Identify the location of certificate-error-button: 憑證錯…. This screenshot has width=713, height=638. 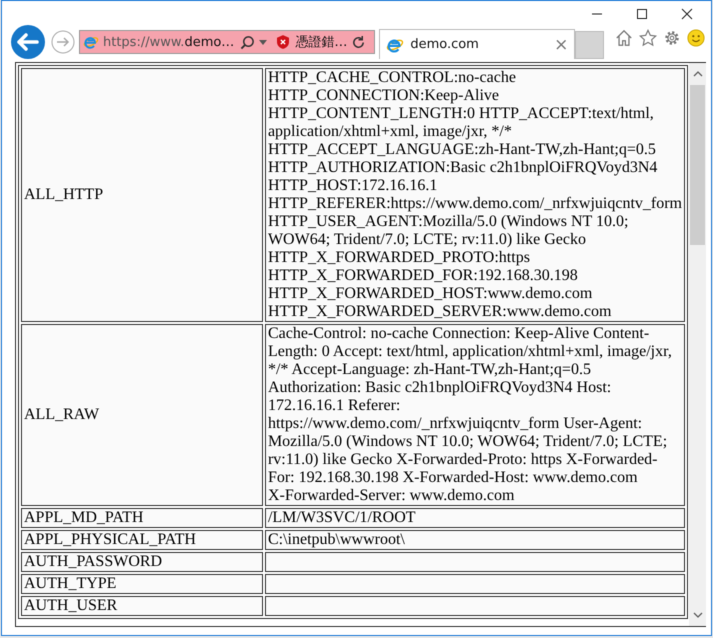
(312, 42).